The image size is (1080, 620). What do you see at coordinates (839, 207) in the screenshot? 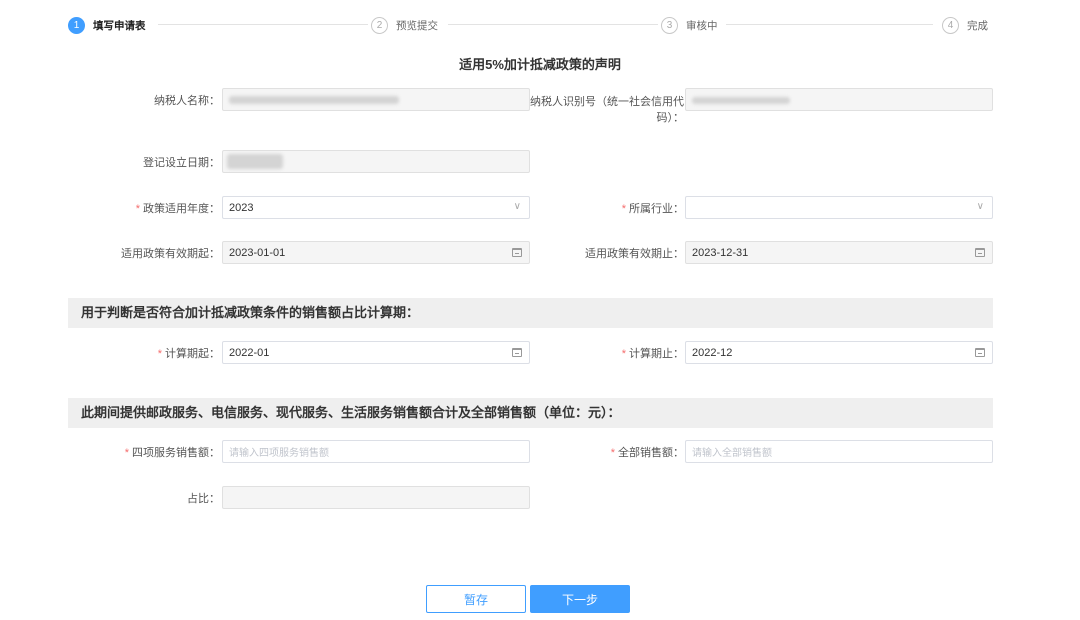
I see `industry-select: ∨` at bounding box center [839, 207].